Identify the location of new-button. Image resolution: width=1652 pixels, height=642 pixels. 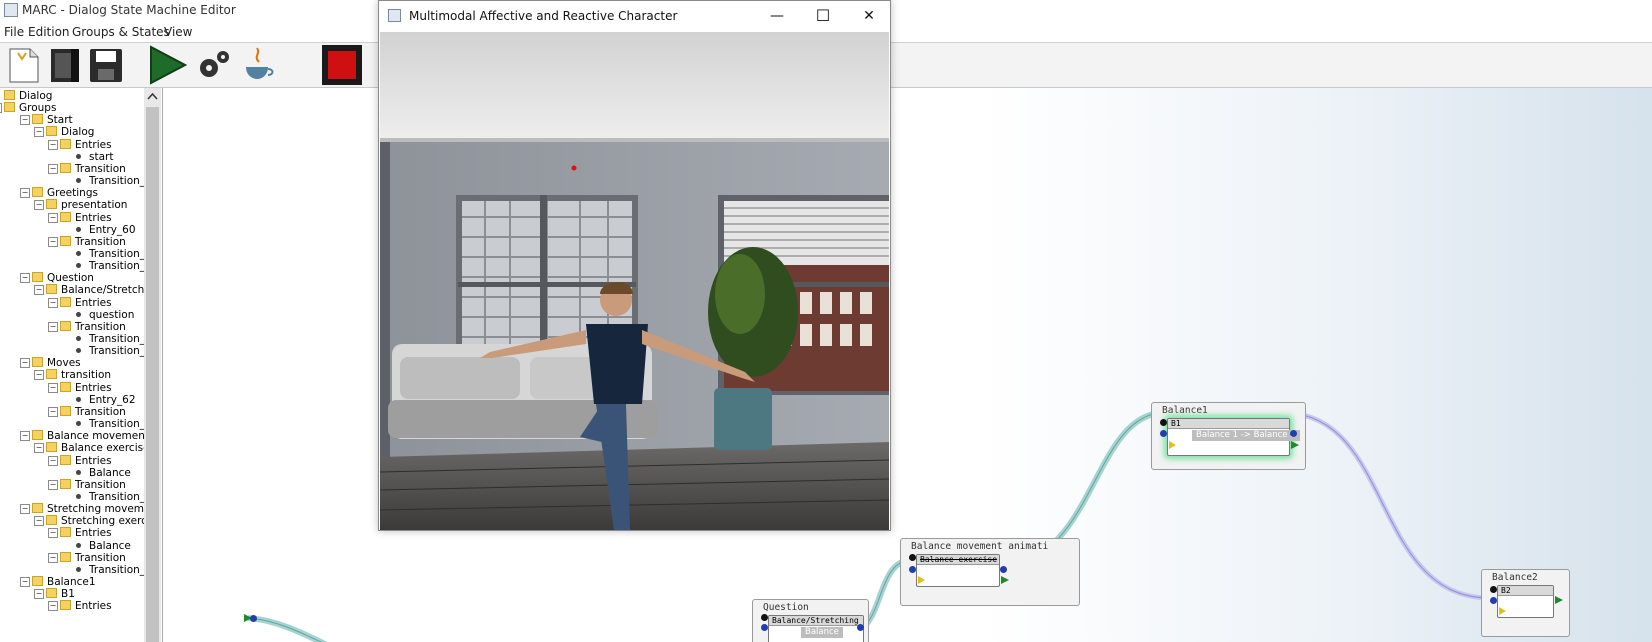
(24, 65).